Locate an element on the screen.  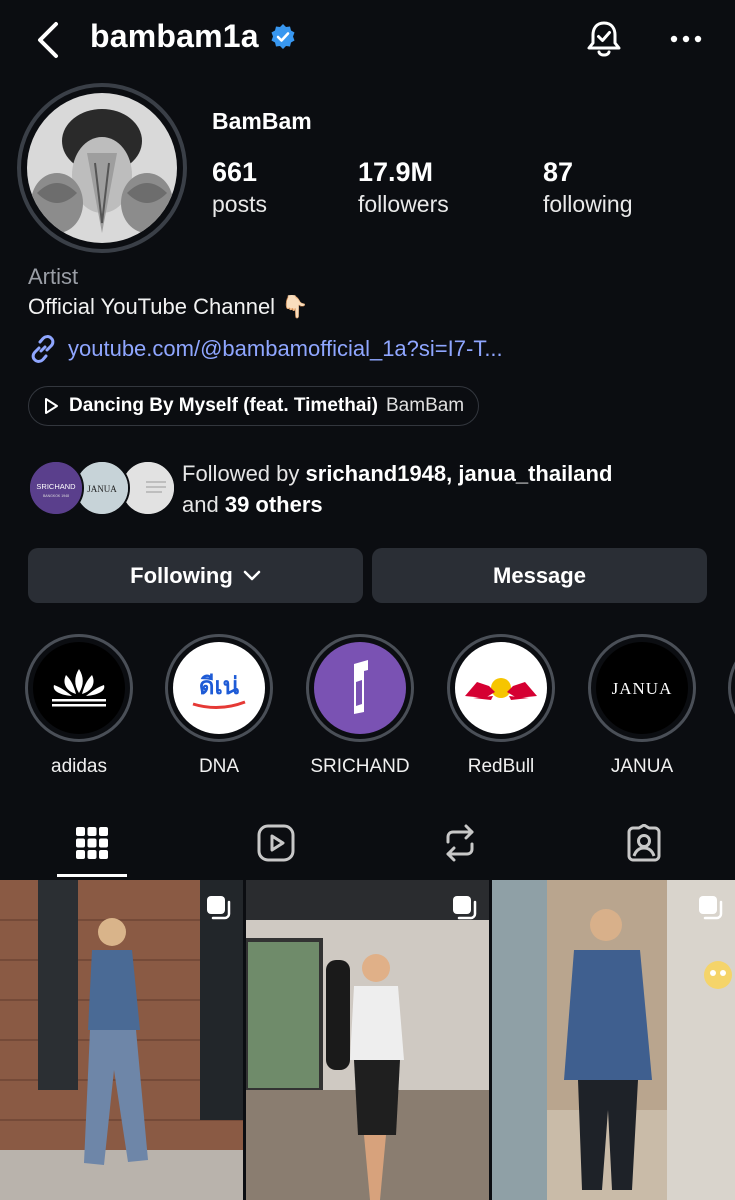
profile-avatar is located at coordinates (102, 168).